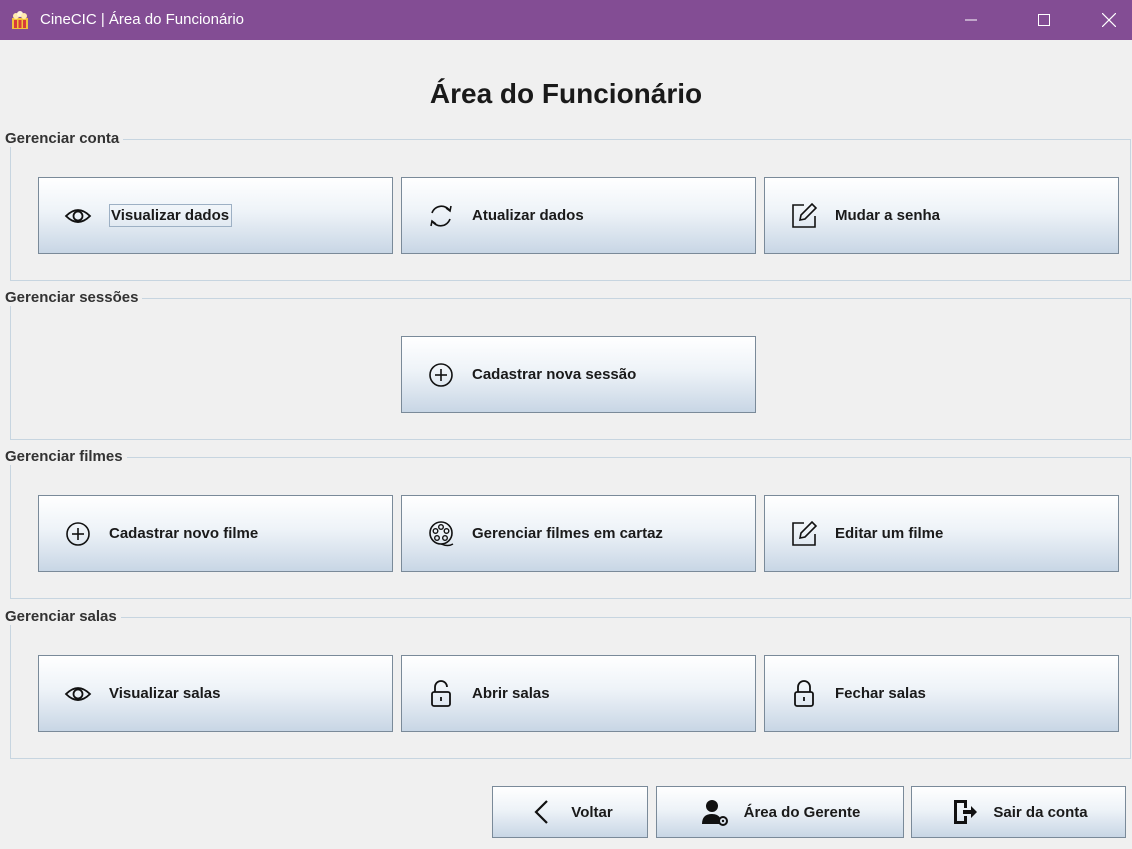 The image size is (1132, 849). I want to click on app-icon, so click(20, 20).